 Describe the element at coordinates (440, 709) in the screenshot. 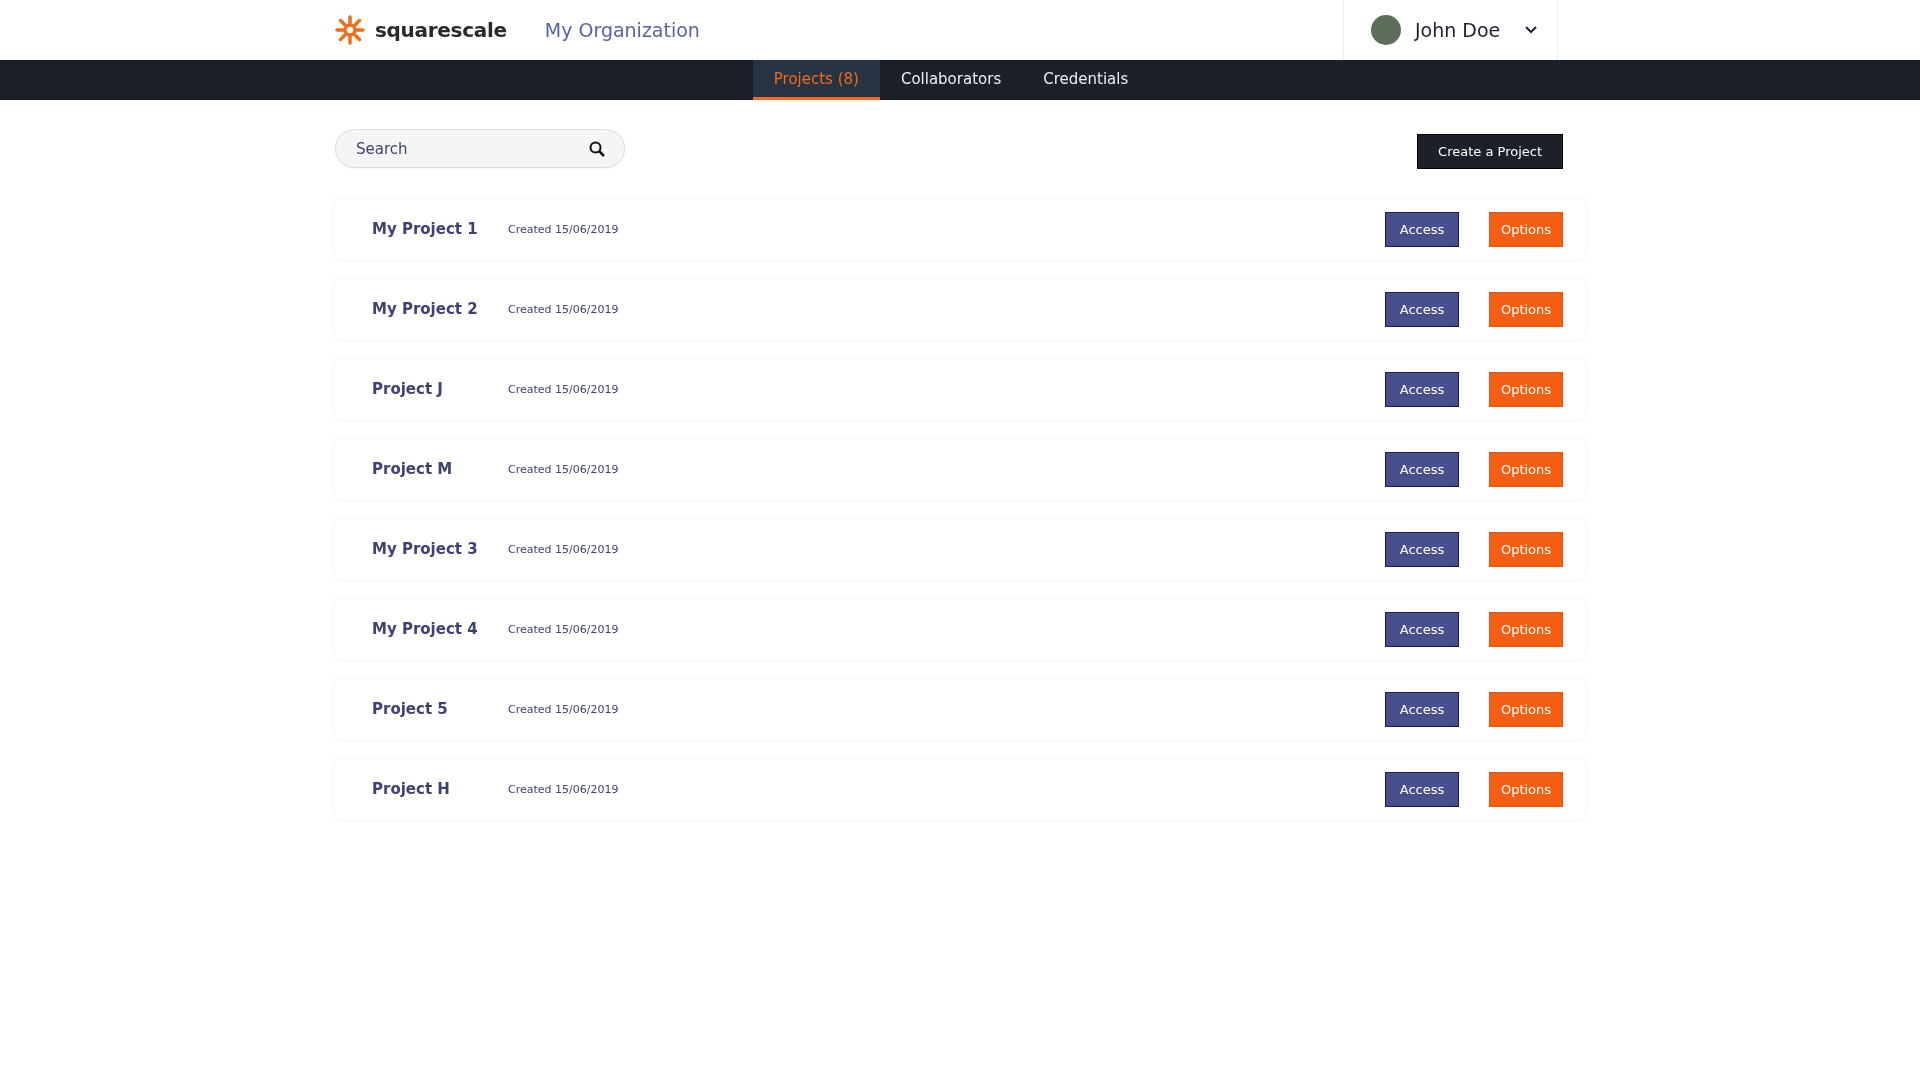

I see `project-name: Project 5` at that location.